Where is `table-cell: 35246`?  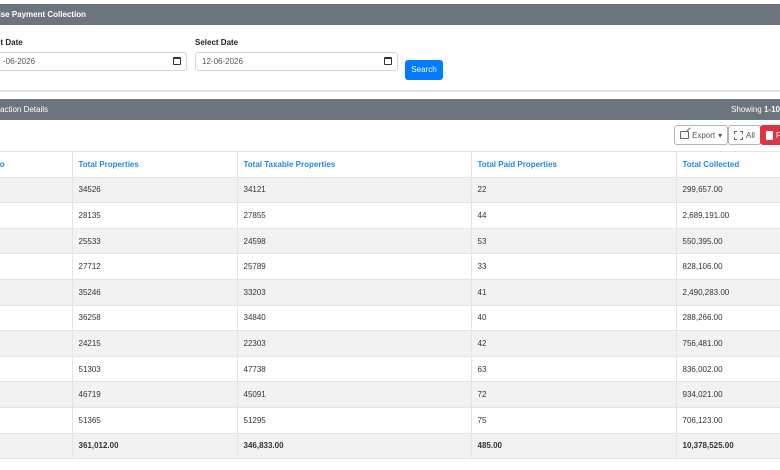
table-cell: 35246 is located at coordinates (155, 292).